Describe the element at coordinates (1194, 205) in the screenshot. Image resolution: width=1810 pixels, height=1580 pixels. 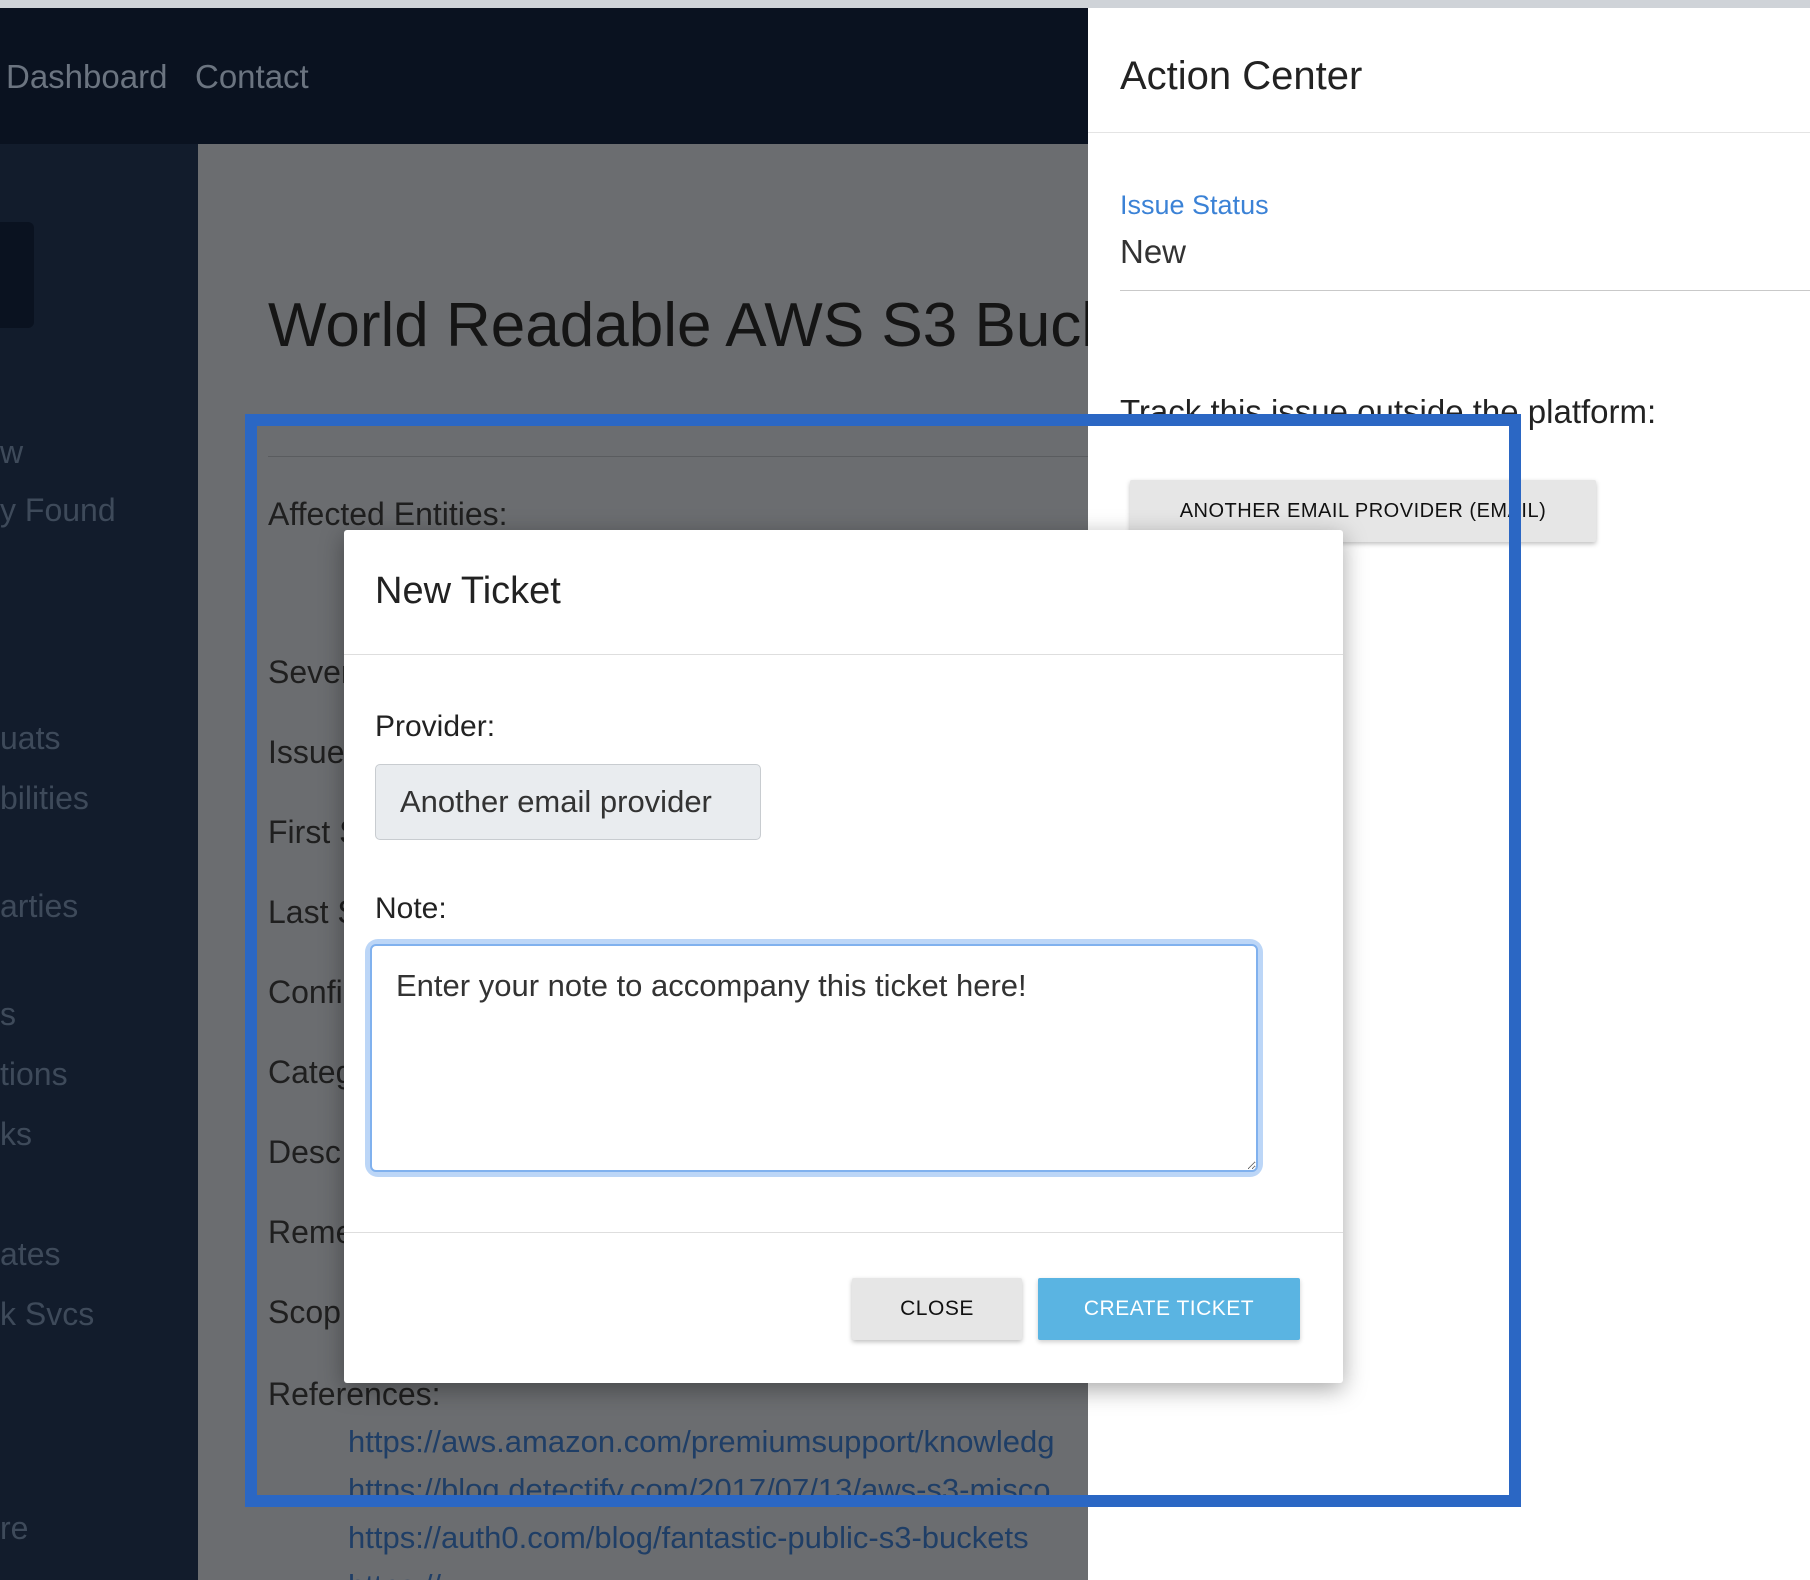
I see `issue-status-label: Issue Status` at that location.